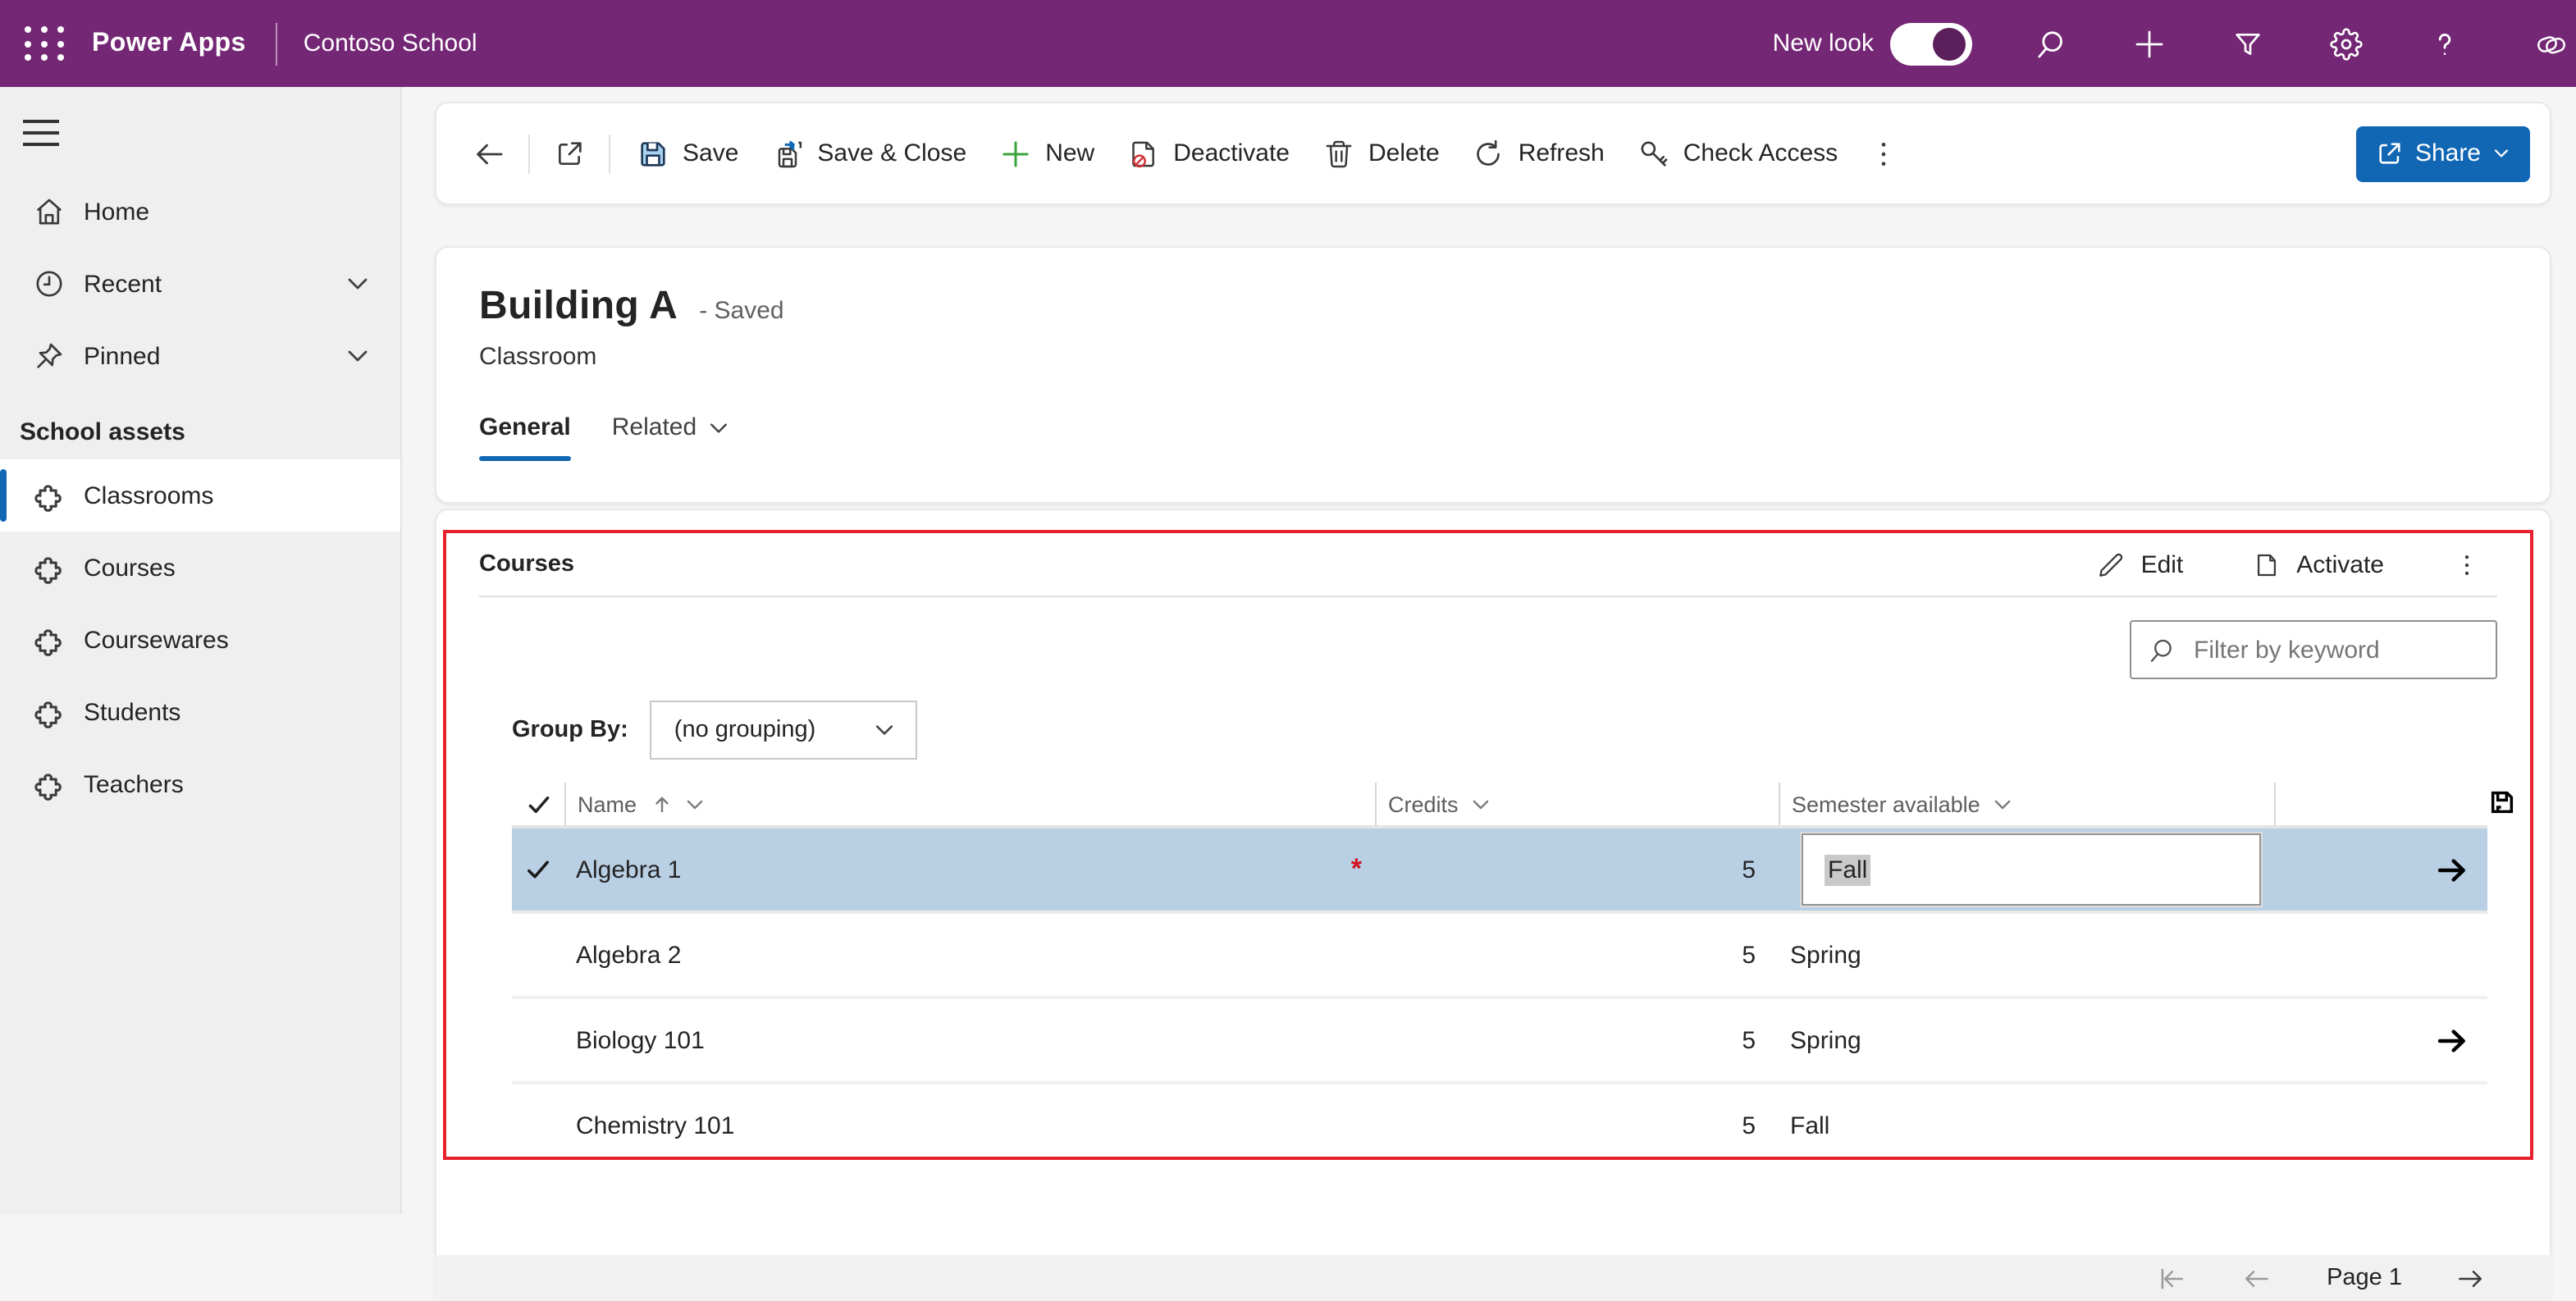  What do you see at coordinates (1562, 153) in the screenshot?
I see `refresh-label: Refresh` at bounding box center [1562, 153].